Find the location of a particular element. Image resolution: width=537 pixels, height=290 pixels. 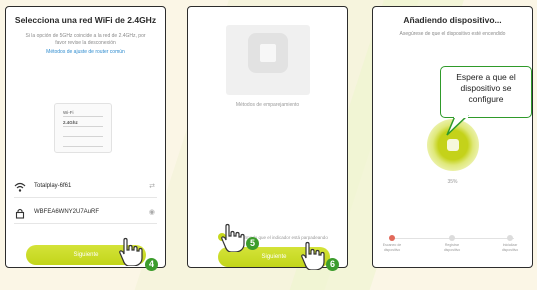

callout-line: configure is located at coordinates (486, 99).